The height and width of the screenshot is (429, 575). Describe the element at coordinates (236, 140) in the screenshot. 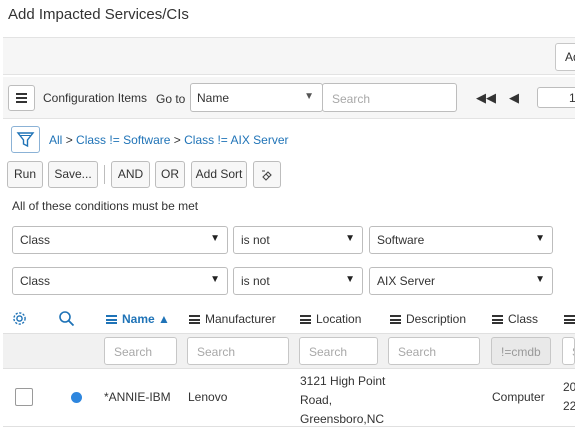

I see `breadcrumb-condition-2: Class != AIX Server` at that location.